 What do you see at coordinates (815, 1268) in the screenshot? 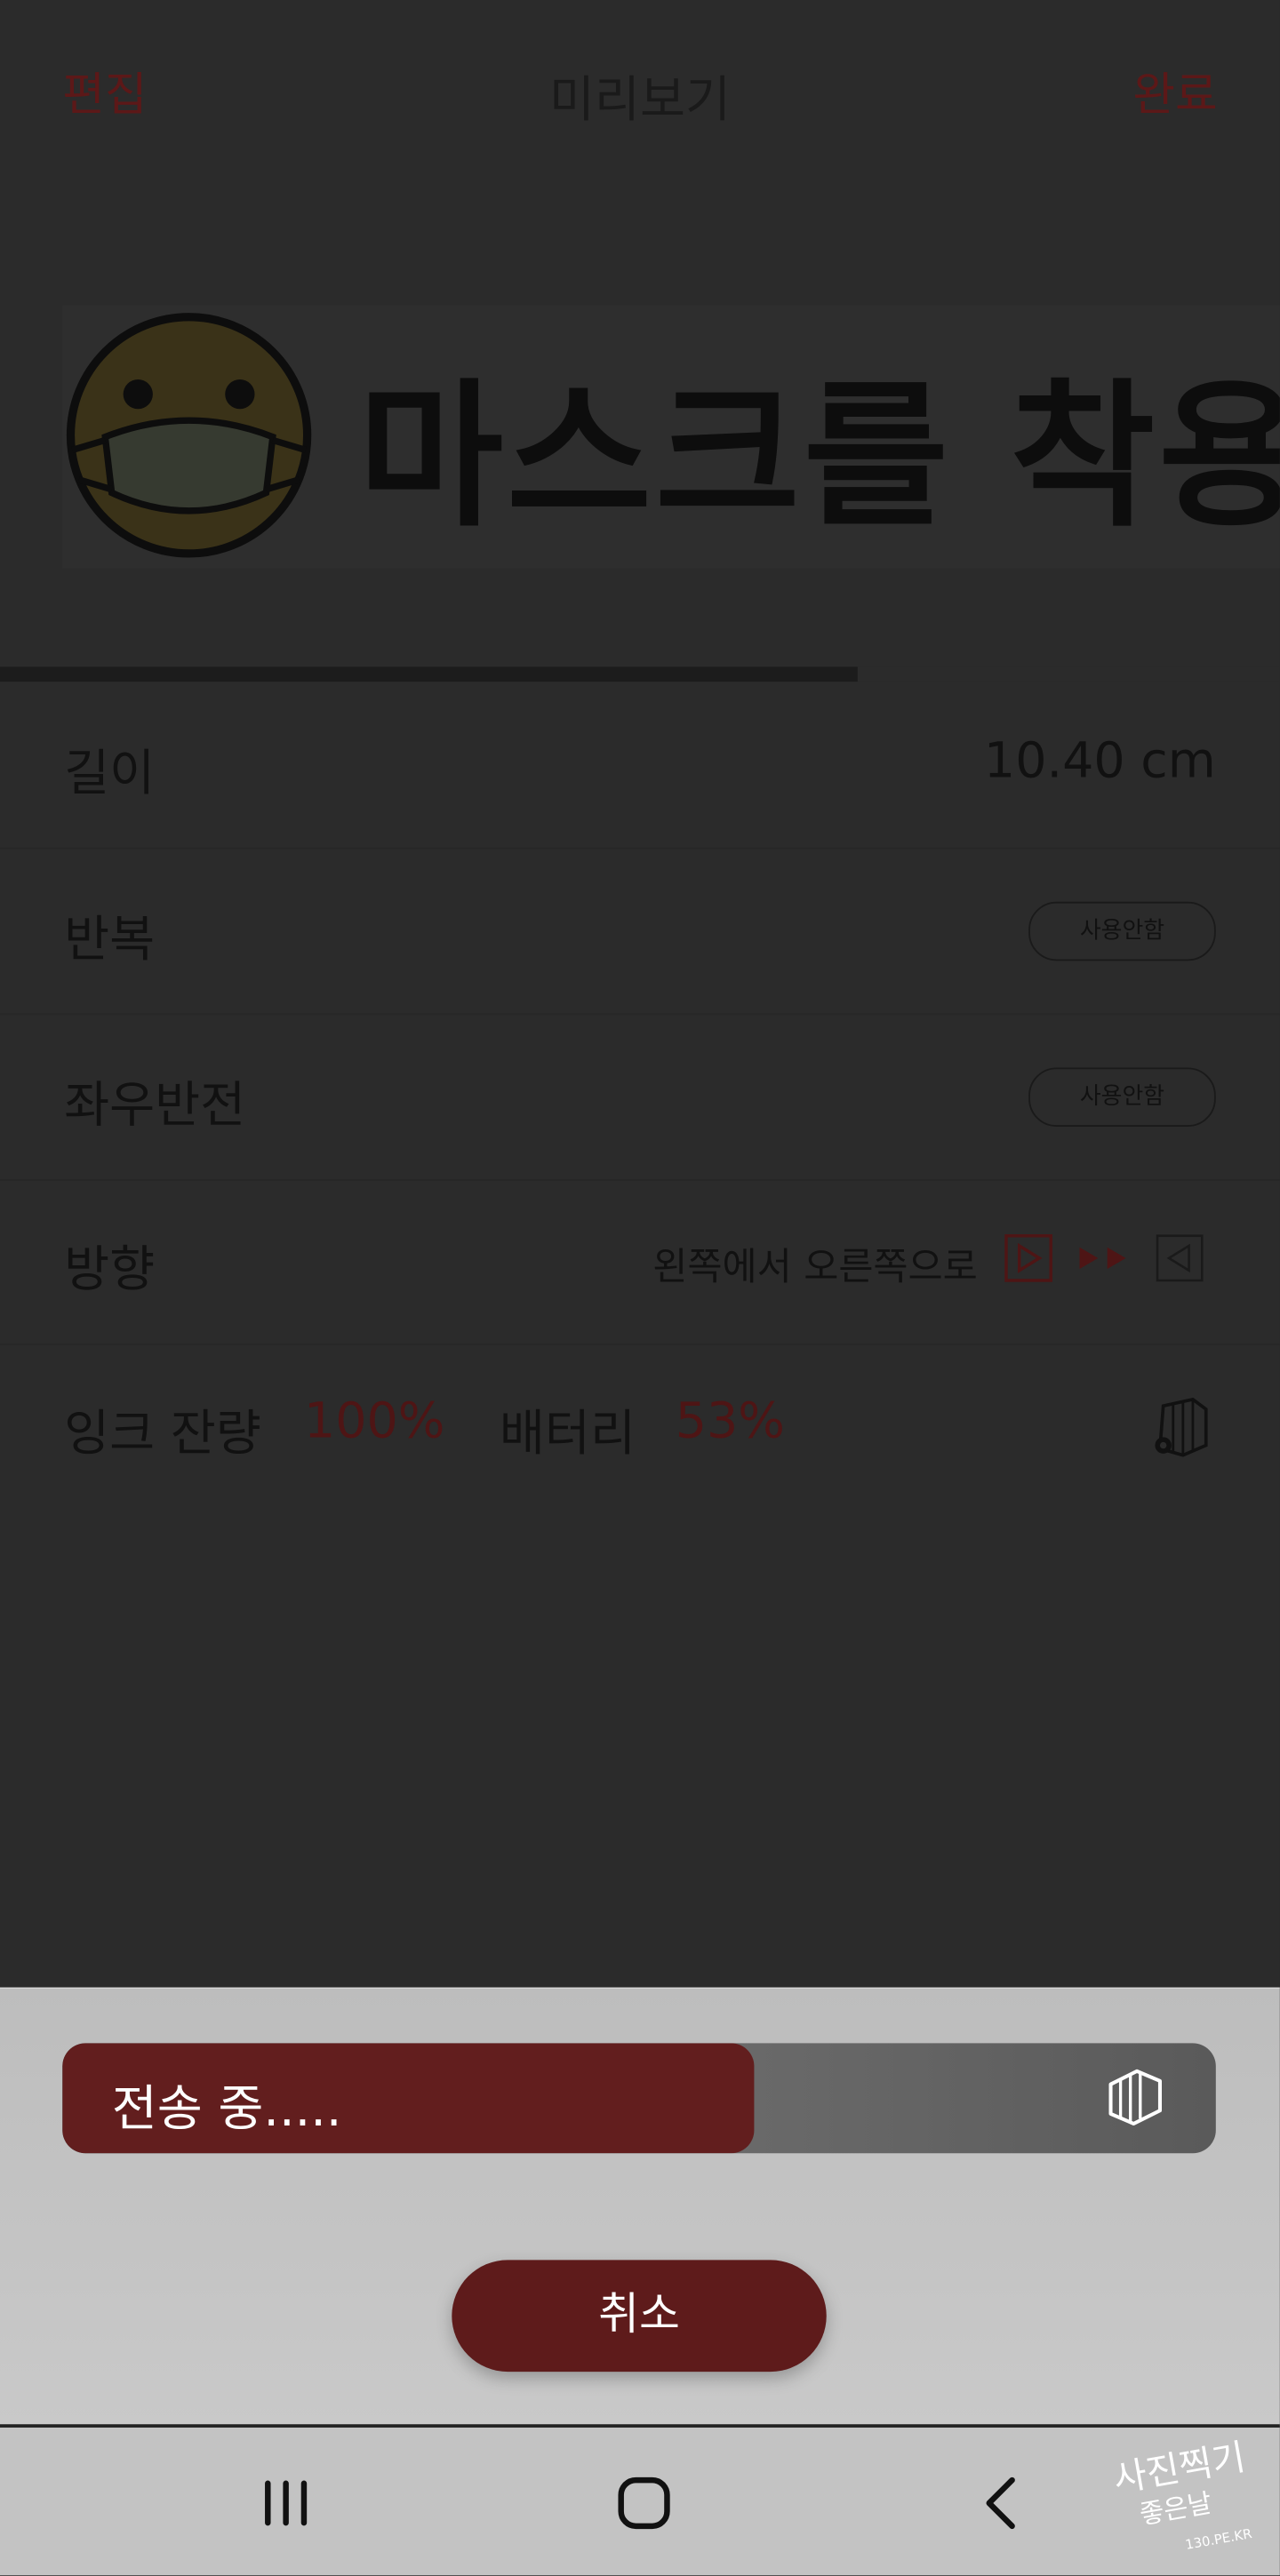
I see `direction-value: 왼쪽에서 오른쪽으로` at bounding box center [815, 1268].